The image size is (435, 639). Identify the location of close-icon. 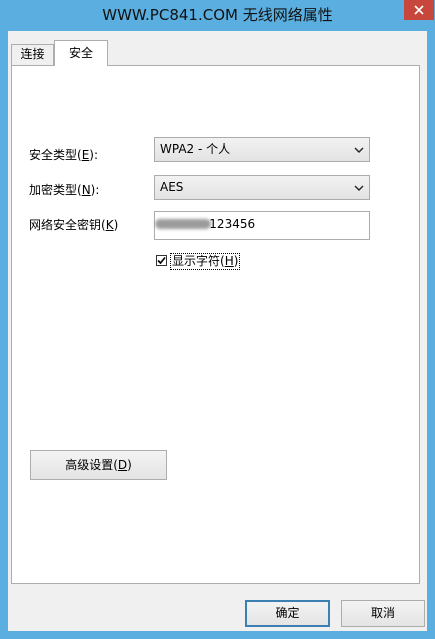
(419, 10).